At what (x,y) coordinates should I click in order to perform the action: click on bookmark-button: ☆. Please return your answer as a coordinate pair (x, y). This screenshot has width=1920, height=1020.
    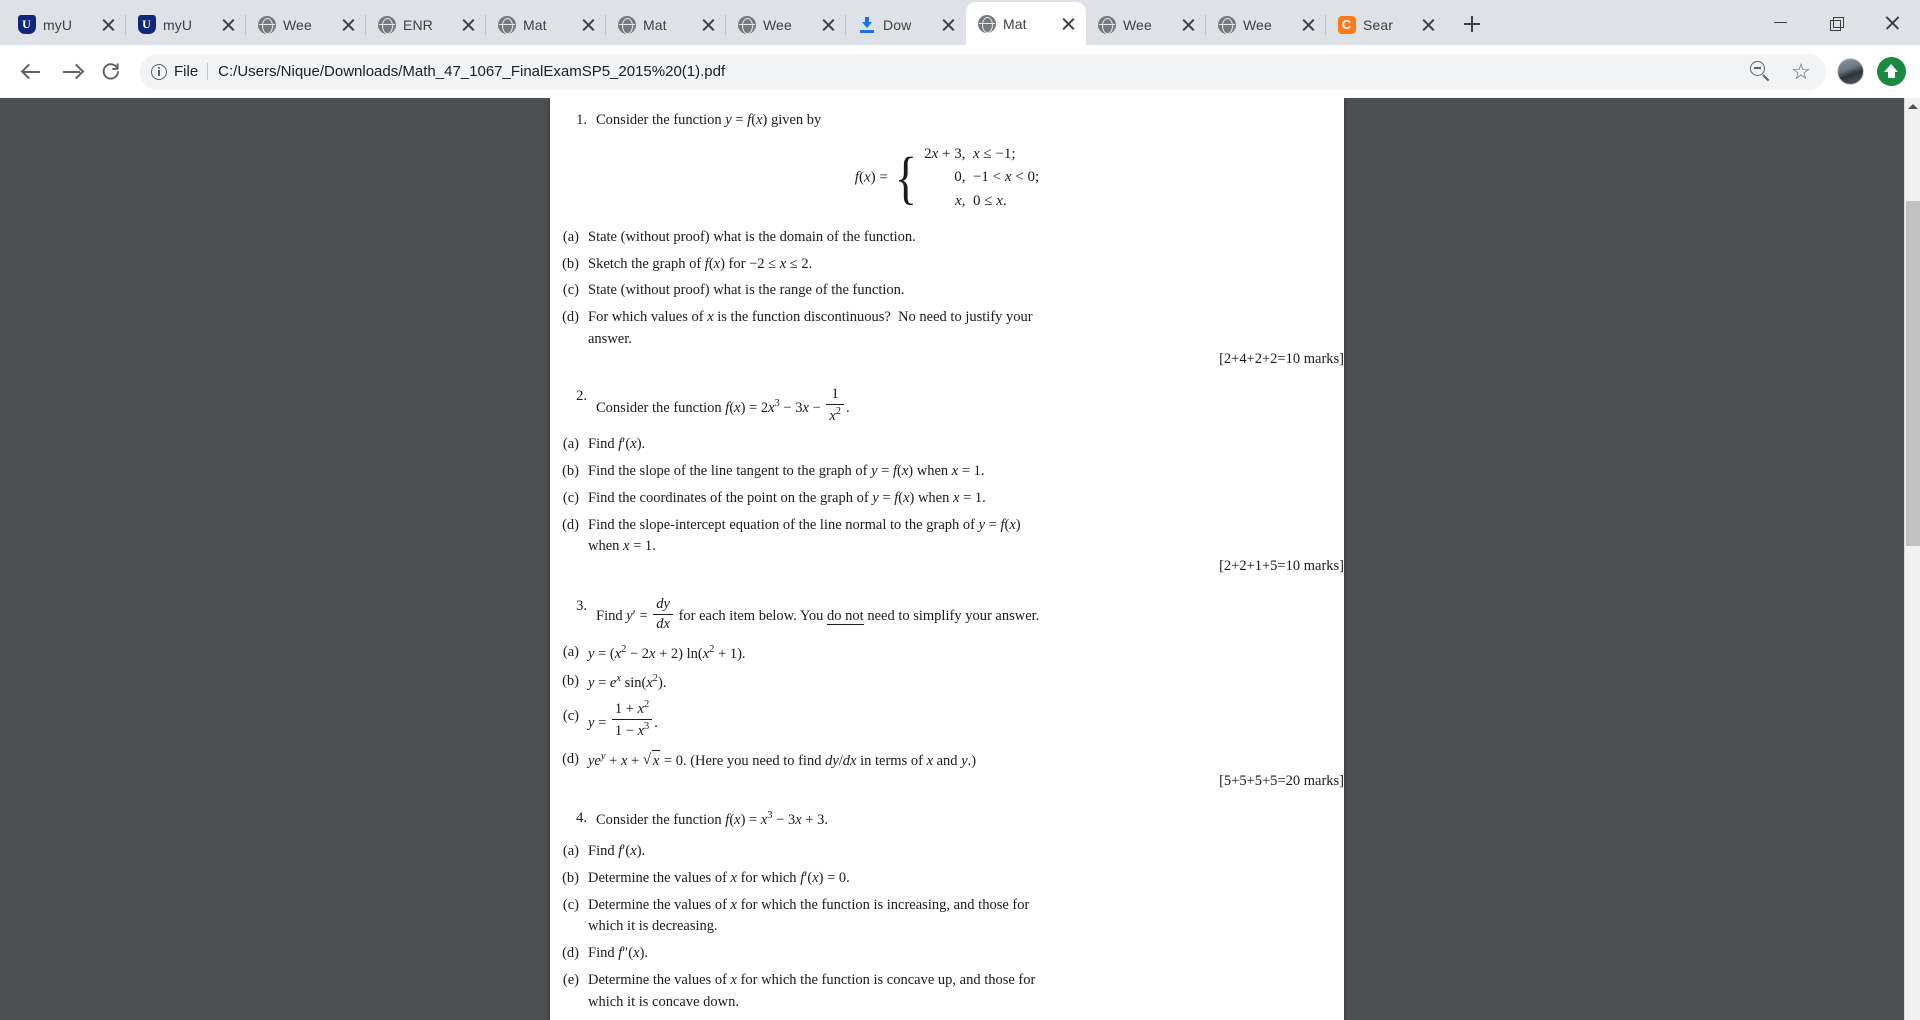
    Looking at the image, I should click on (1801, 72).